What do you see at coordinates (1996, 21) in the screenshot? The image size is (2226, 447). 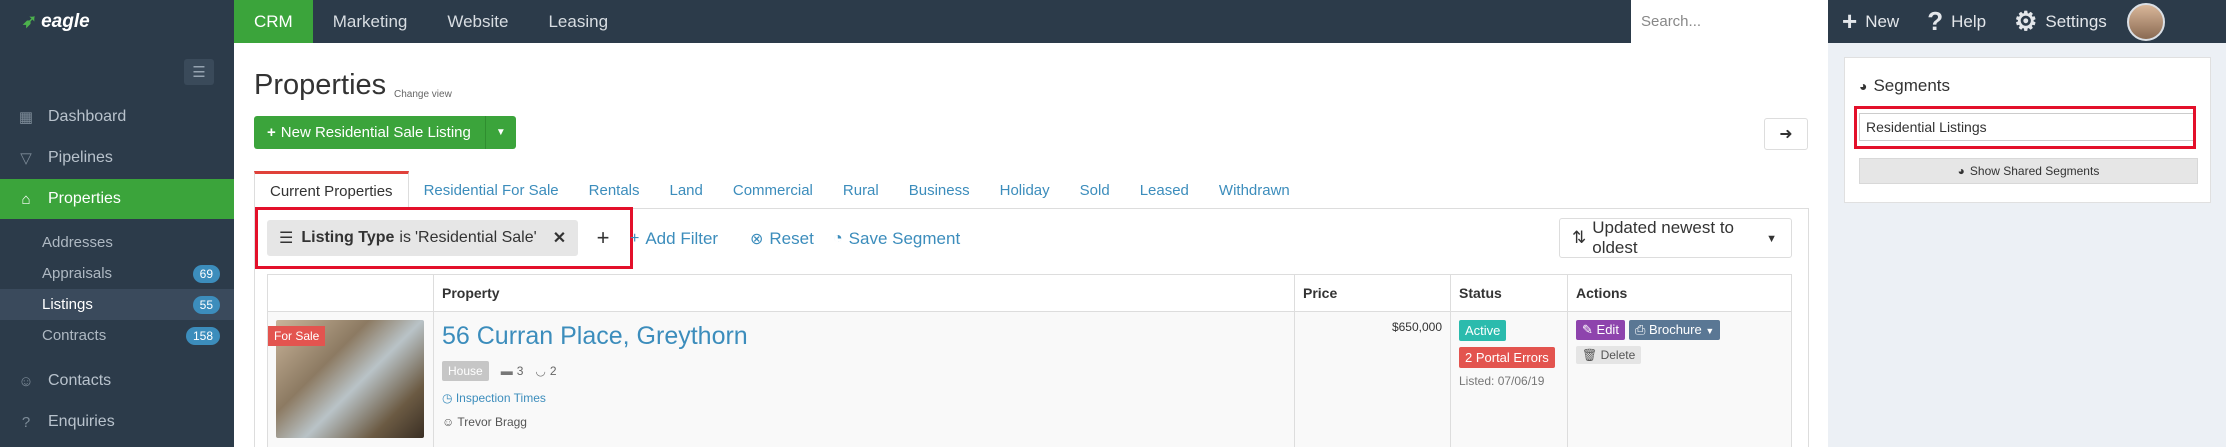 I see `top-right-menu: + New ? Help ⚙ Settings` at bounding box center [1996, 21].